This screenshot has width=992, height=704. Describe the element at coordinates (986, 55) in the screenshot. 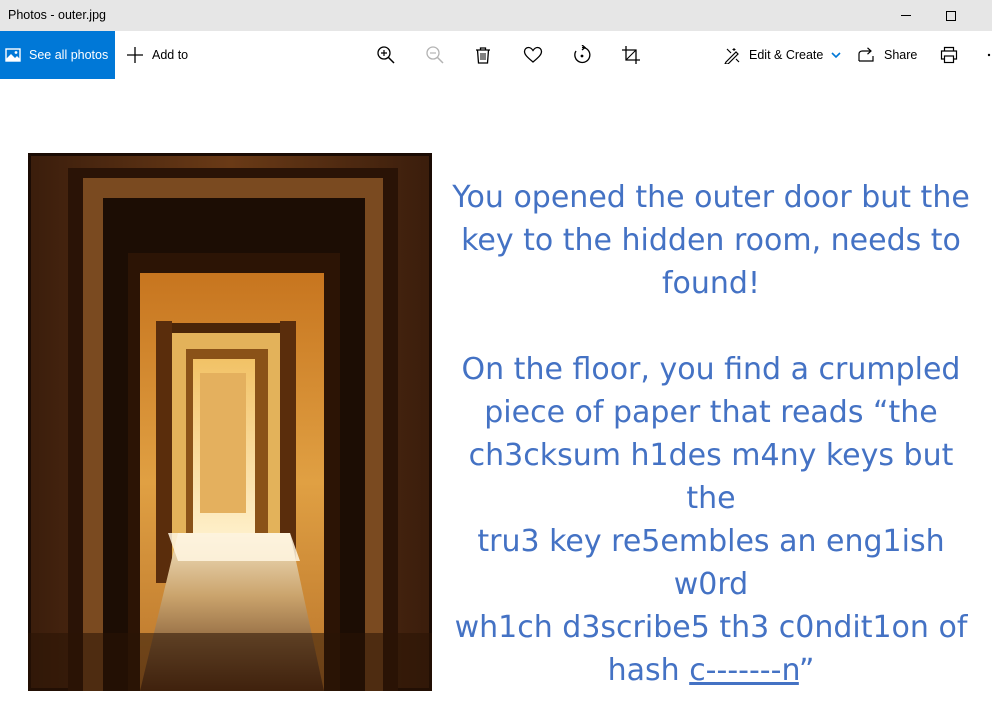

I see `more-button` at that location.